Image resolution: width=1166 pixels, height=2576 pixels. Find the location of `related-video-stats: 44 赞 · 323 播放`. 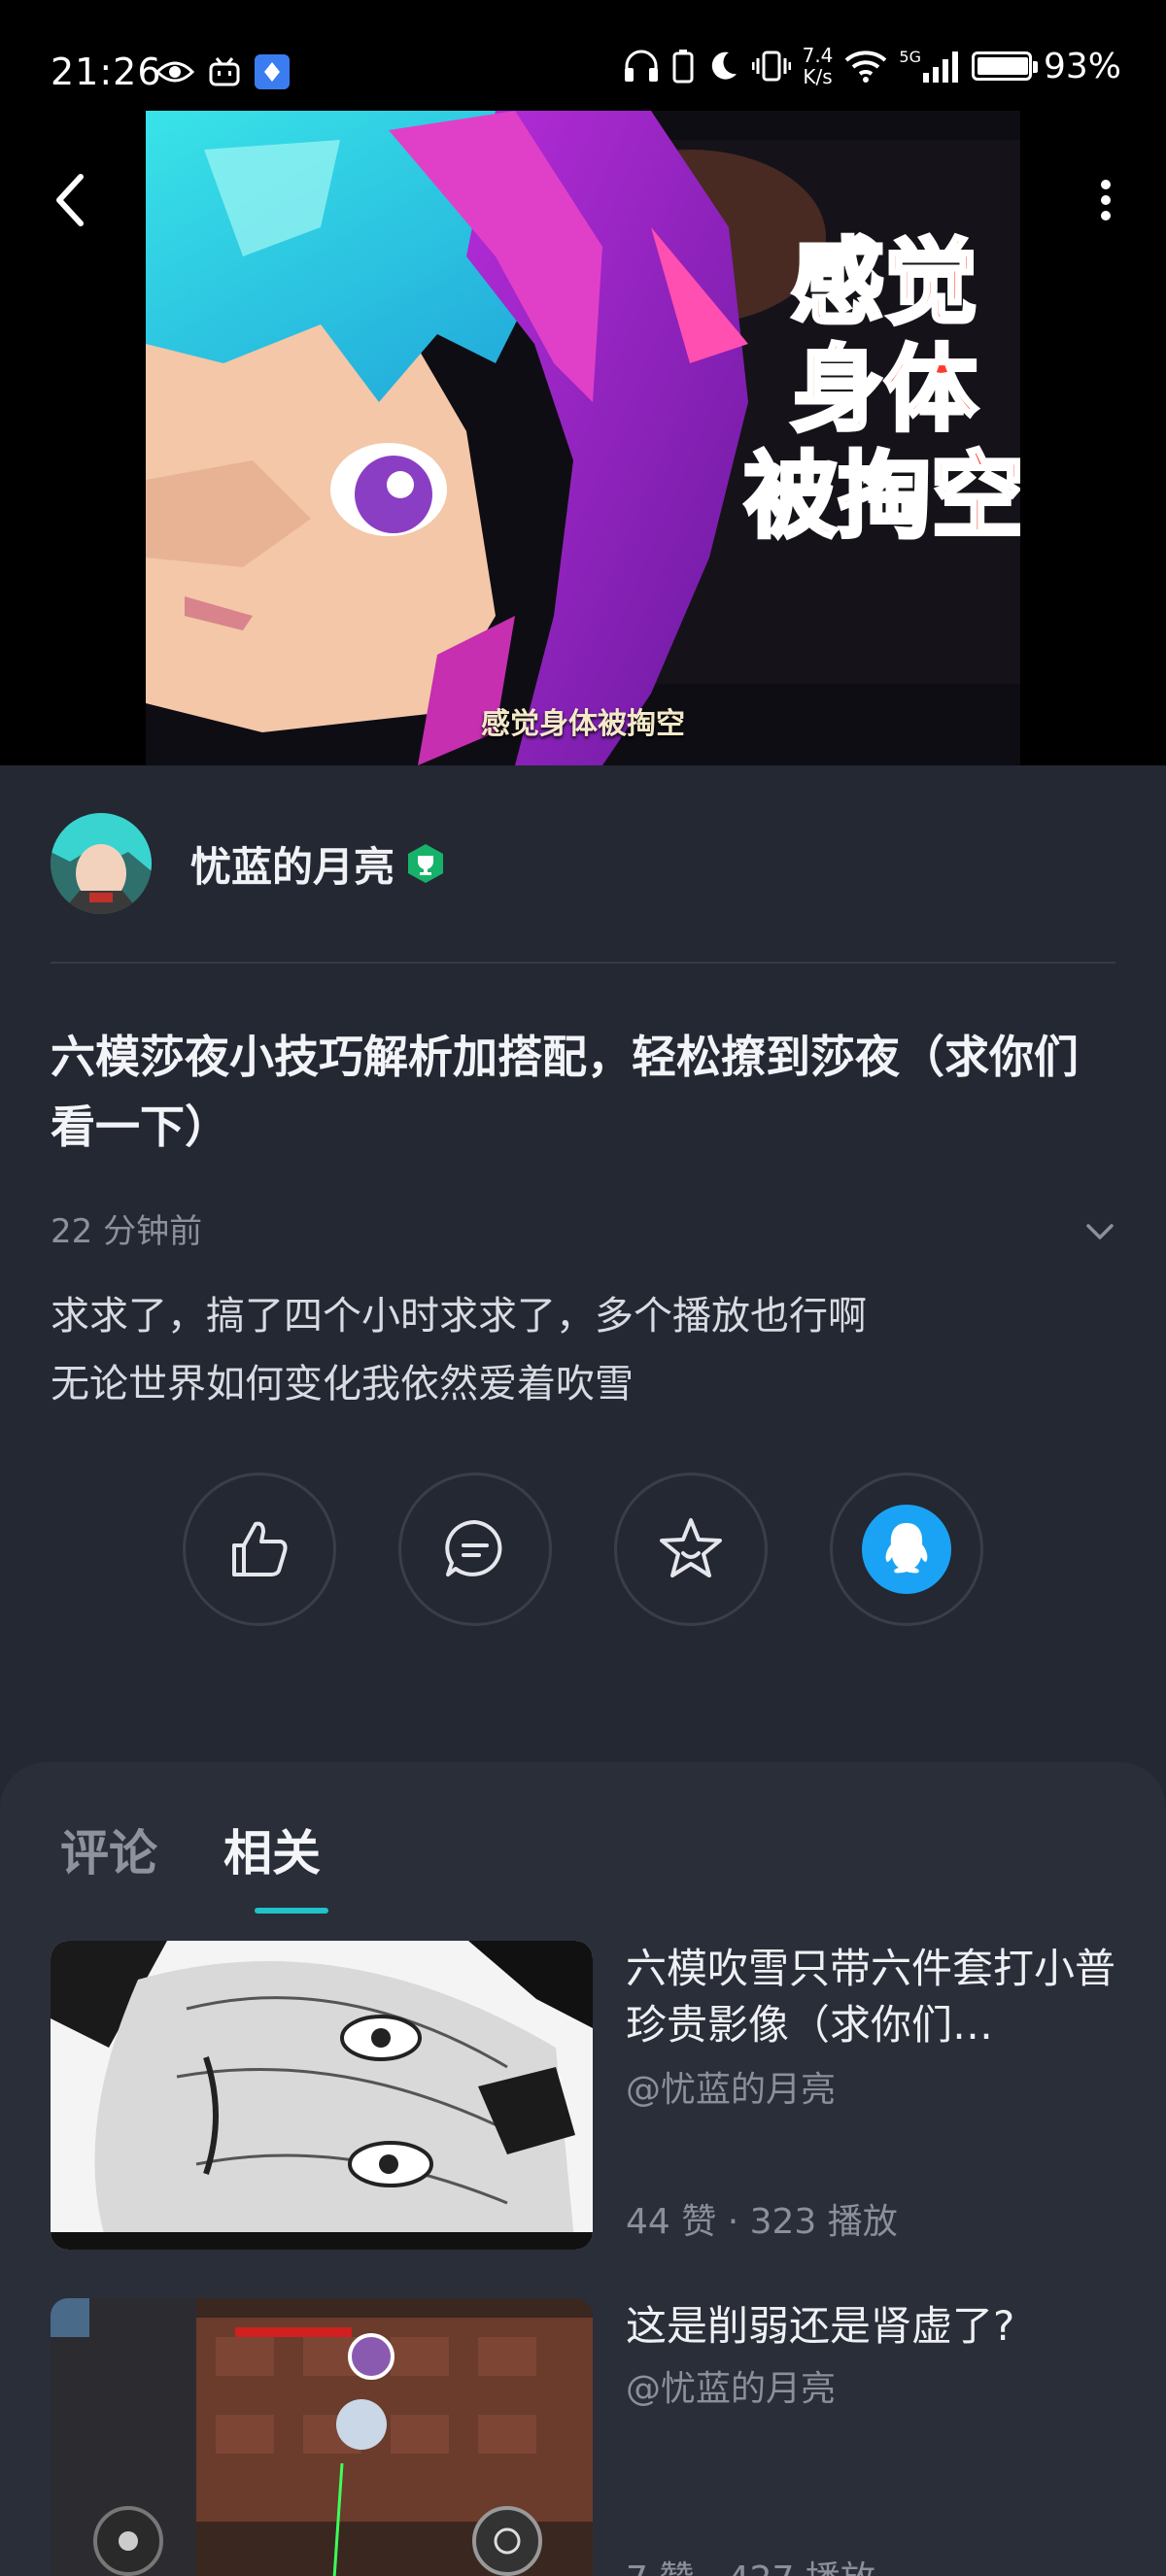

related-video-stats: 44 赞 · 323 播放 is located at coordinates (762, 2222).